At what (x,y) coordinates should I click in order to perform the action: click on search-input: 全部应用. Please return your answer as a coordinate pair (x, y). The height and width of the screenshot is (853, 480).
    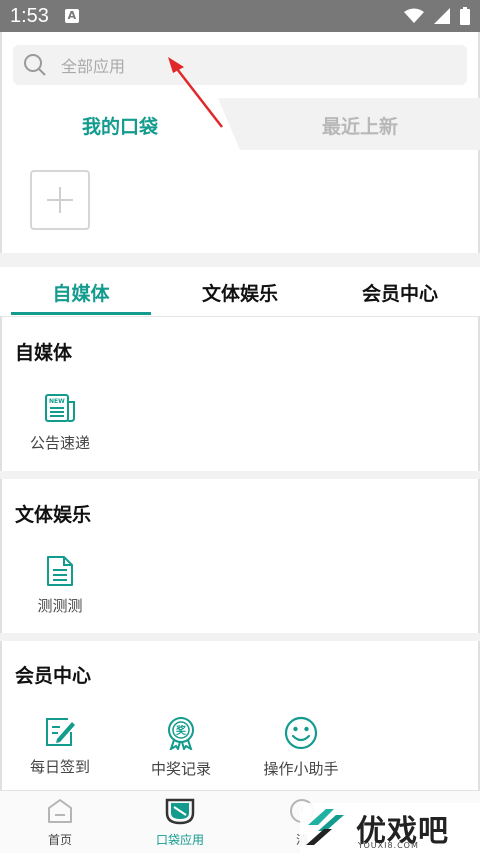
    Looking at the image, I should click on (240, 65).